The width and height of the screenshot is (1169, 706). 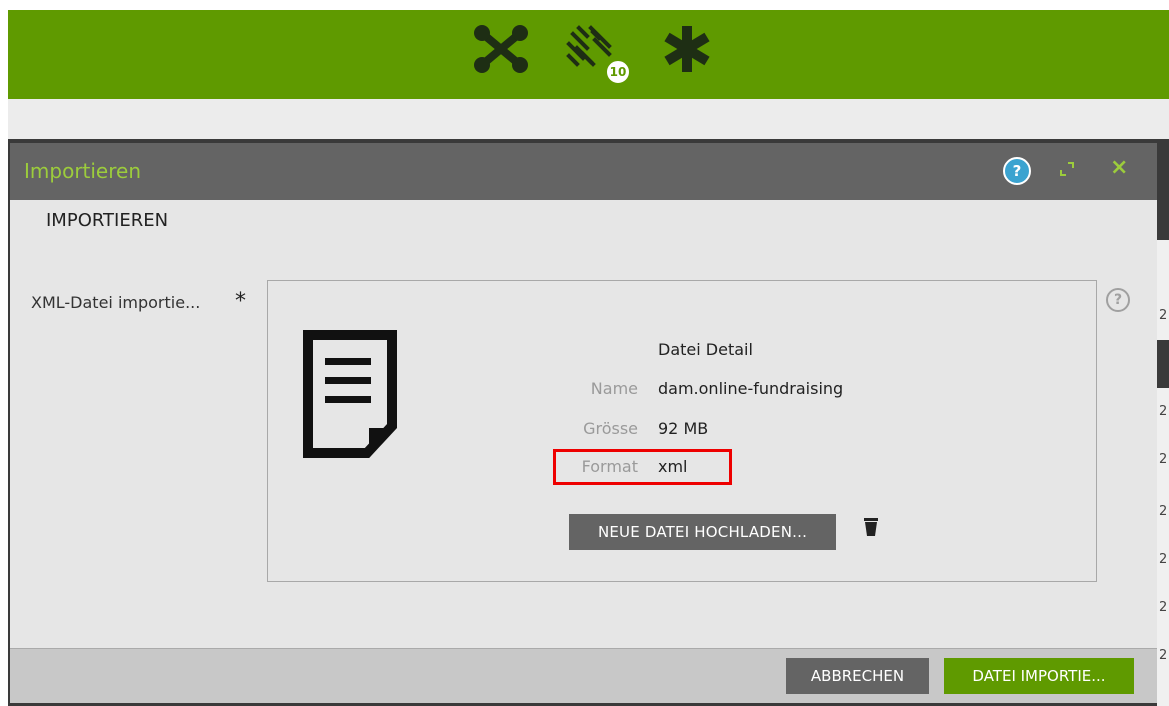 I want to click on detail-row-size: Grösse 92 MB, so click(x=668, y=430).